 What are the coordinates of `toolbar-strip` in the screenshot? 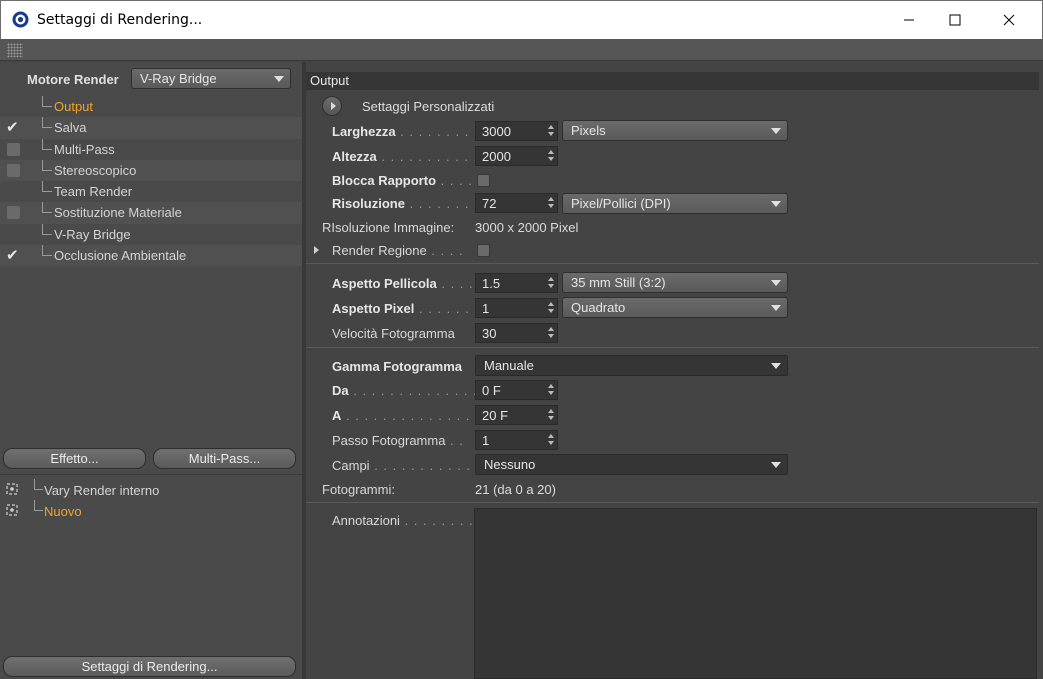 It's located at (521, 50).